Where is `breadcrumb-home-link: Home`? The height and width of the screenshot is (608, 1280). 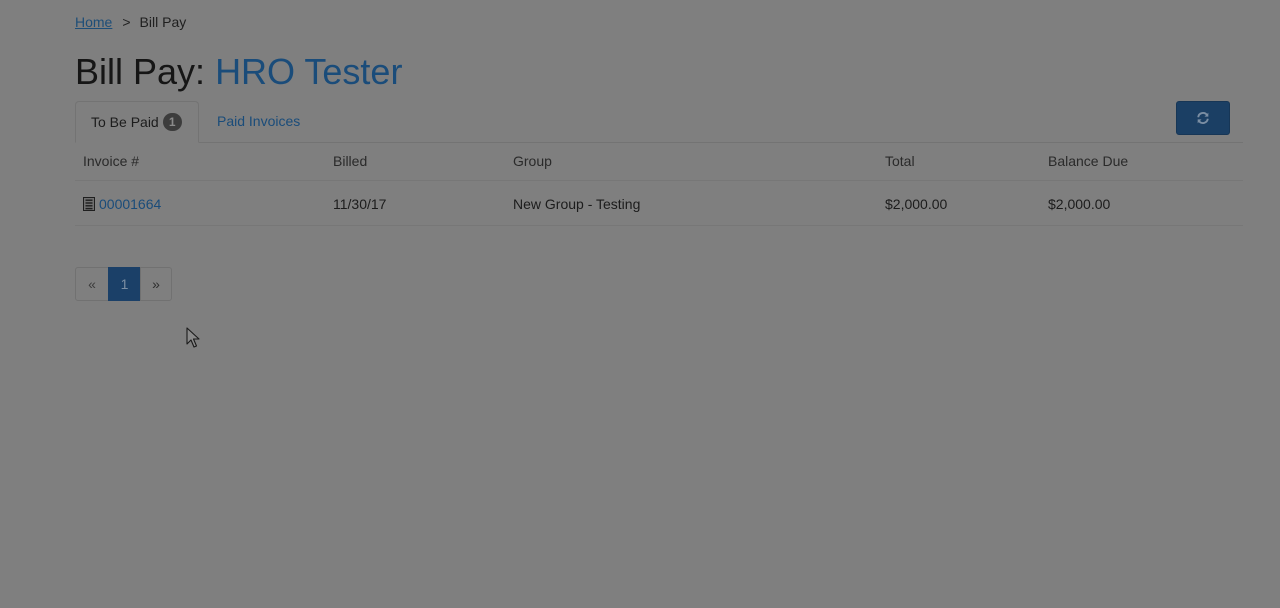
breadcrumb-home-link: Home is located at coordinates (93, 22).